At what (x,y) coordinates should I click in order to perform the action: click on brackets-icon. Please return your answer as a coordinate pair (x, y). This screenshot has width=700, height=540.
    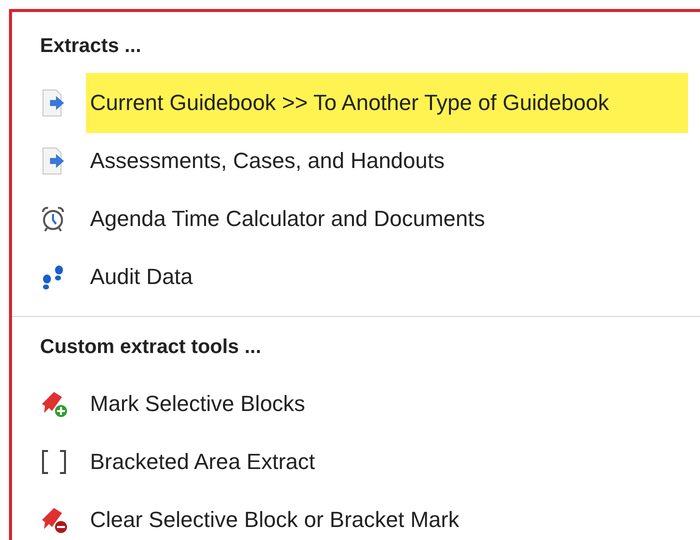
    Looking at the image, I should click on (54, 462).